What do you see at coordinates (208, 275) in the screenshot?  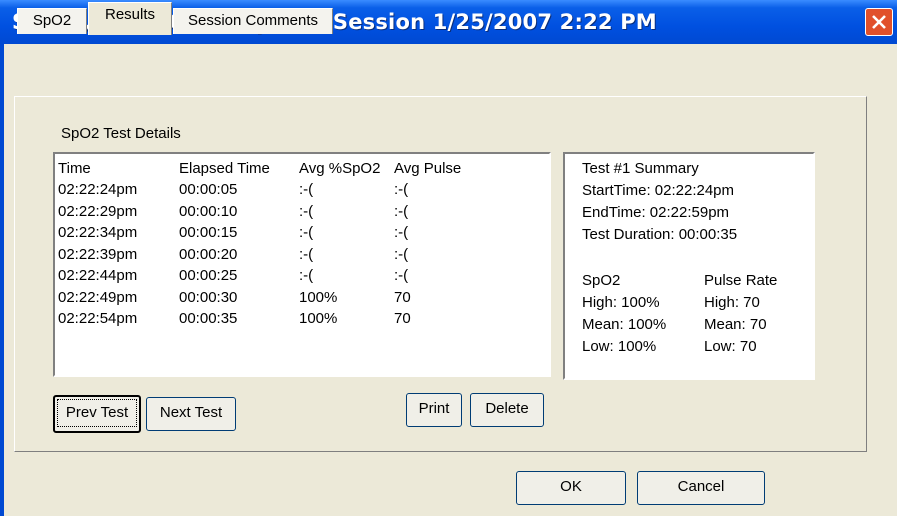 I see `cell-elapsed: 00:00:25` at bounding box center [208, 275].